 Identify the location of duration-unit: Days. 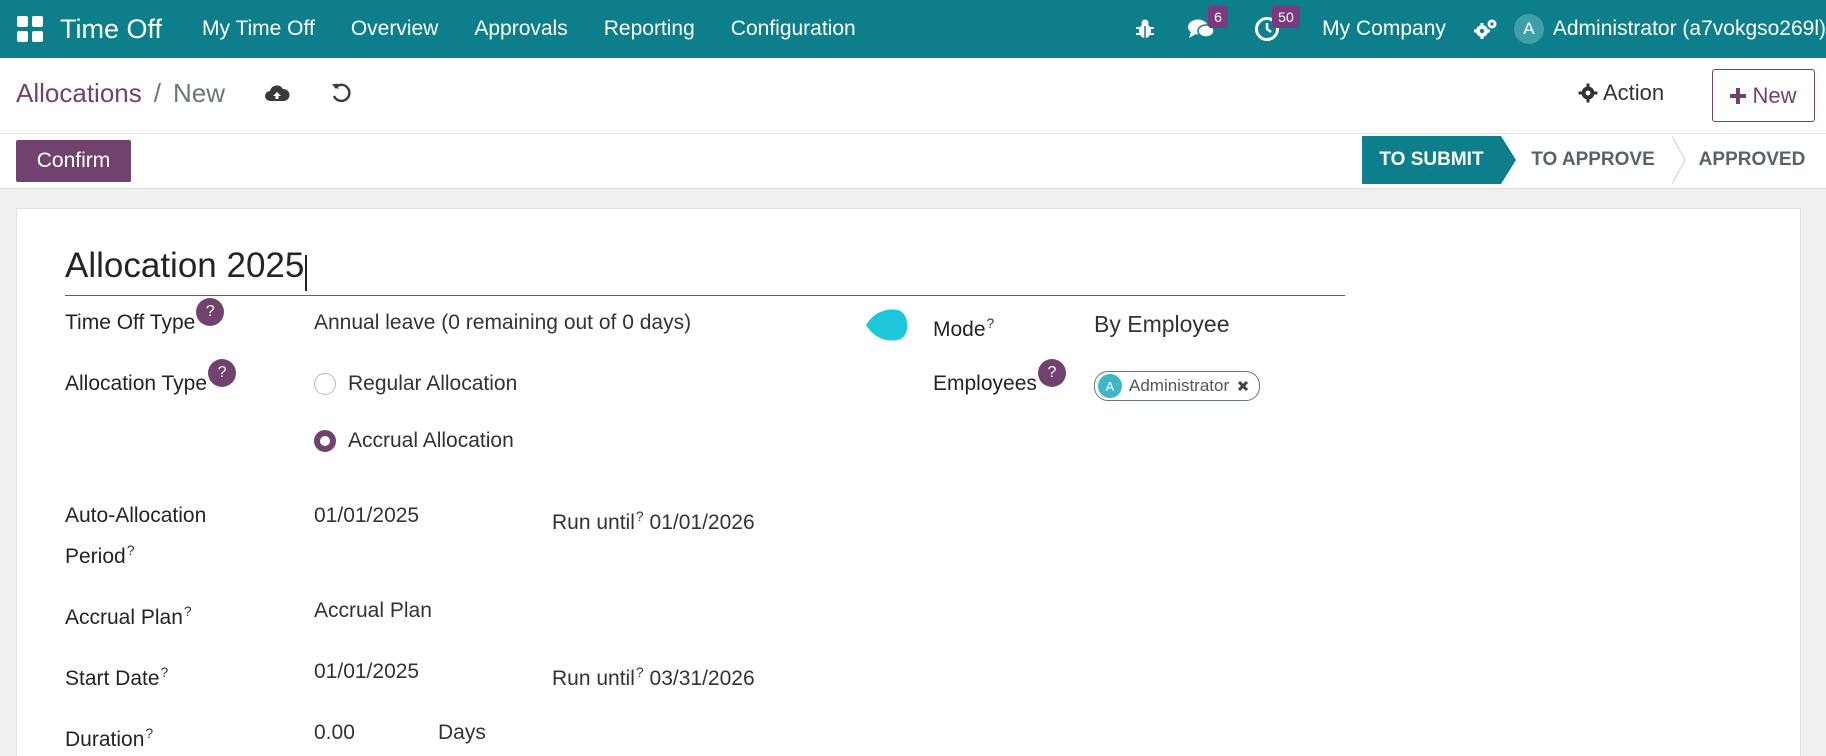
(462, 732).